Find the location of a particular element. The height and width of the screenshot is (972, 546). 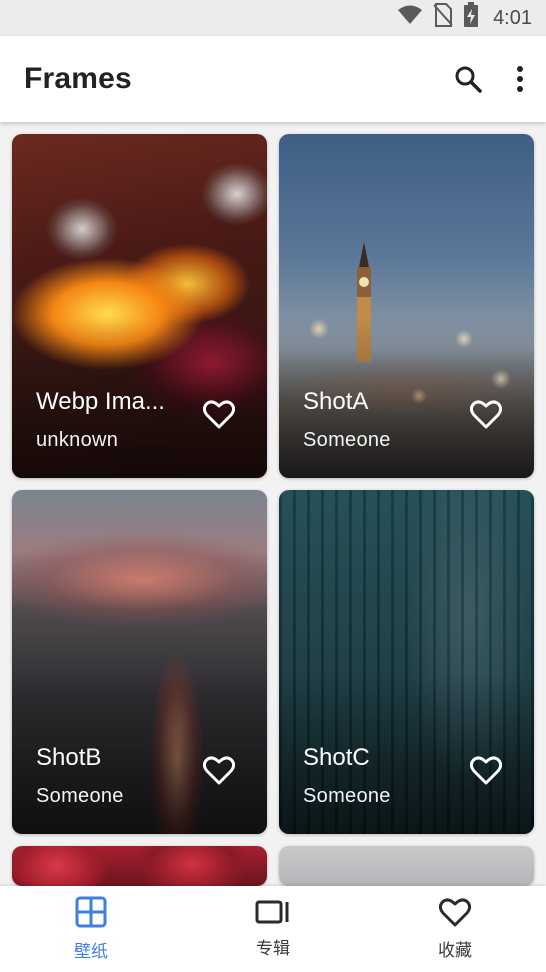

nav-item-favorites: 收藏 is located at coordinates (455, 929).